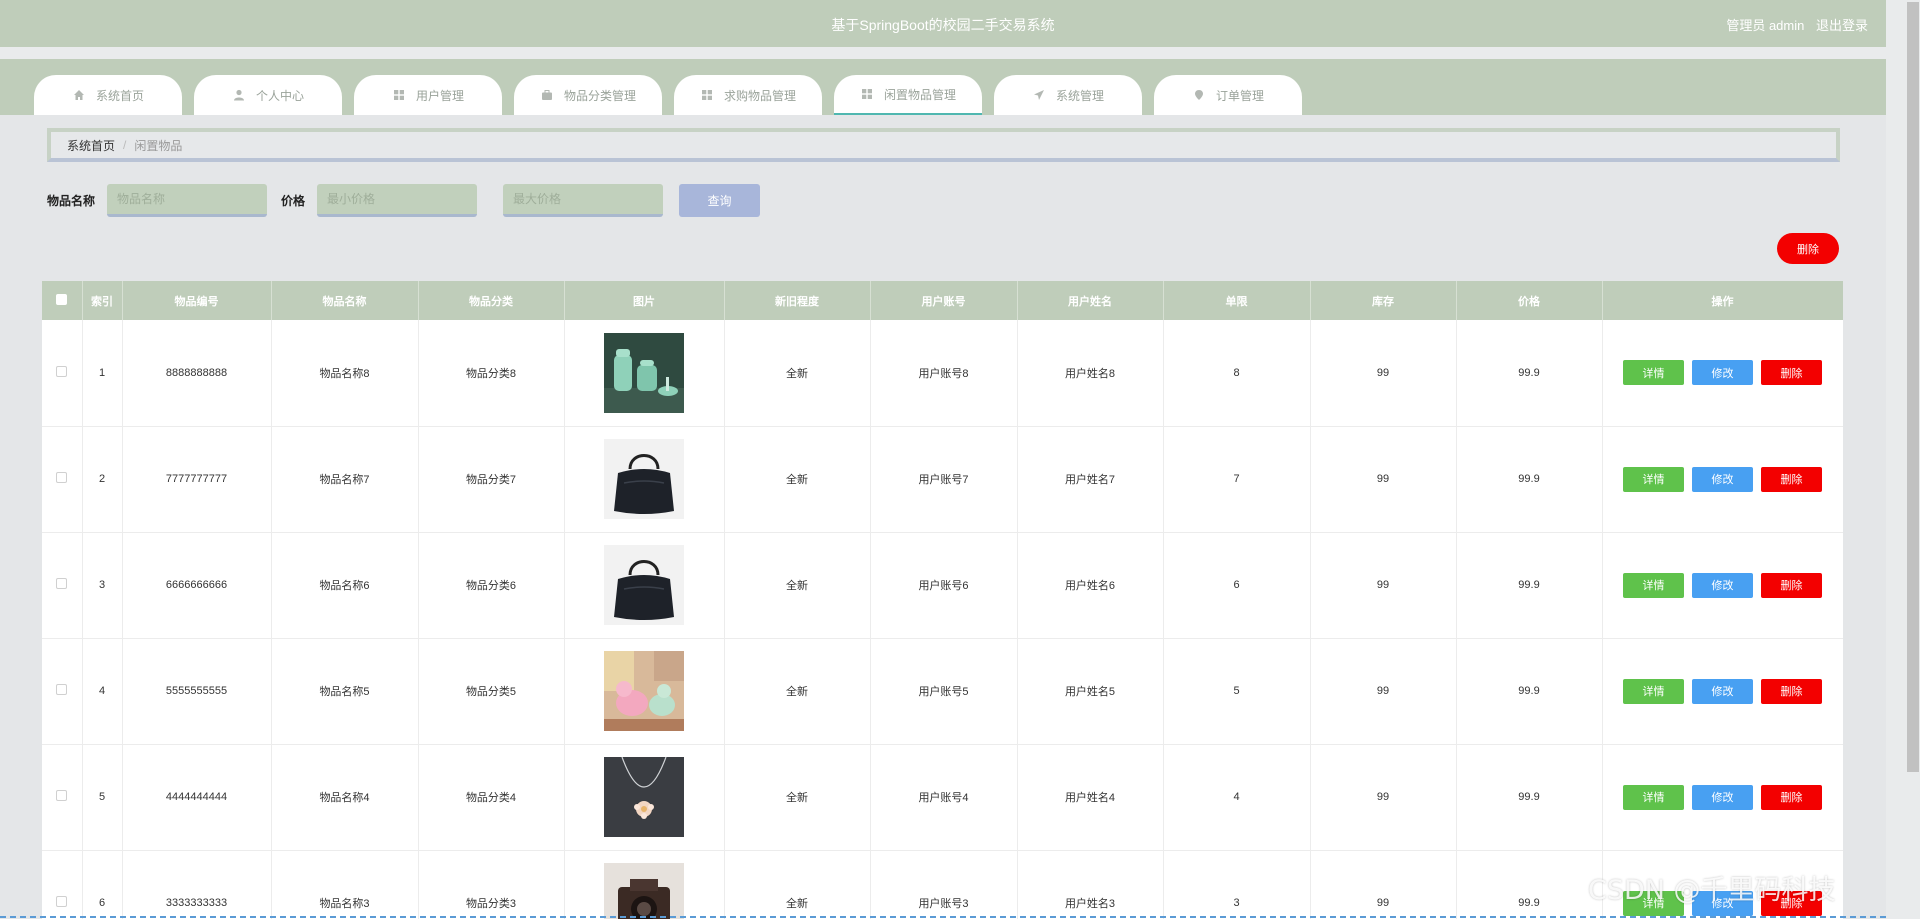  I want to click on limit-cell: 7, so click(1237, 479).